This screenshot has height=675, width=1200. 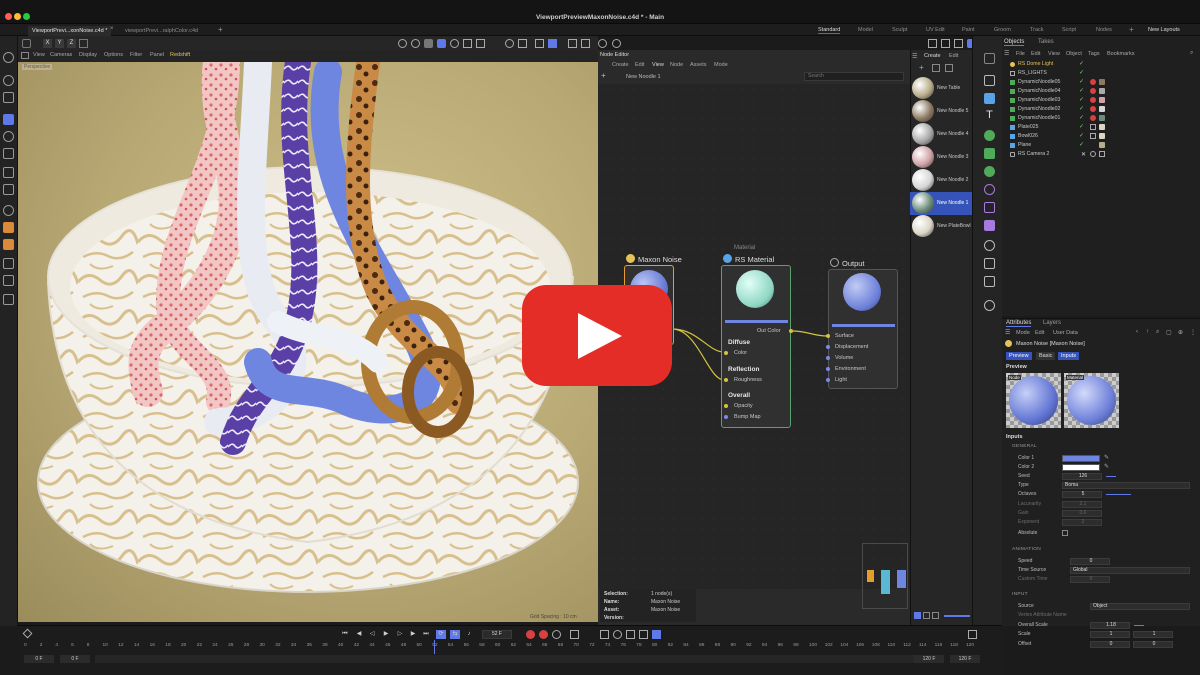 I want to click on layout-model: Model, so click(x=865, y=30).